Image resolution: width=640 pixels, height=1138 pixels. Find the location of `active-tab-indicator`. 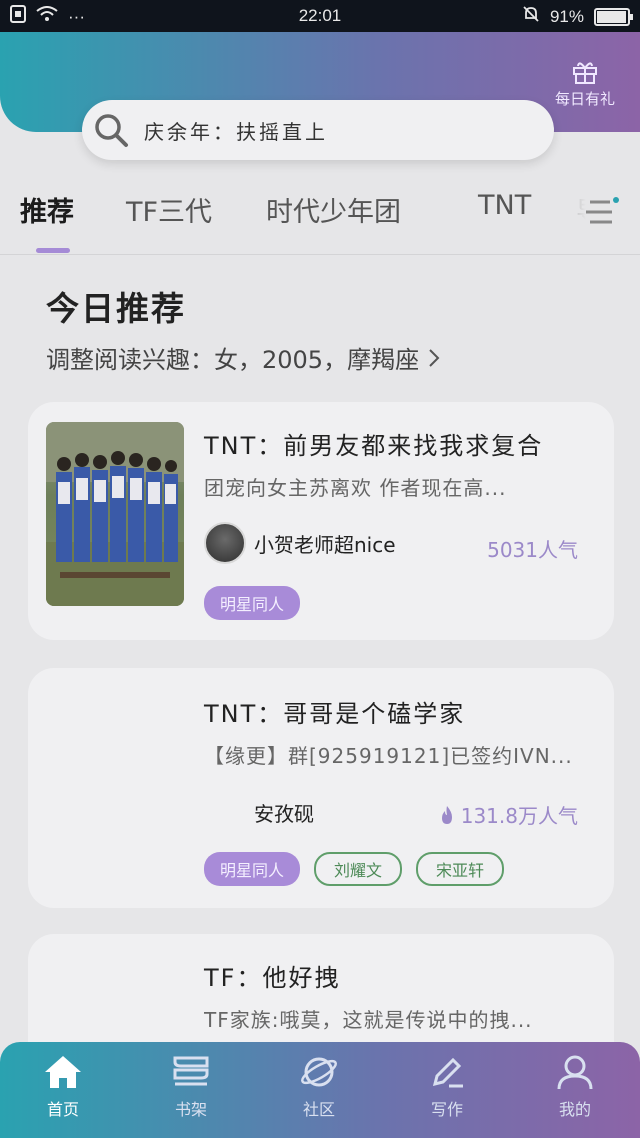

active-tab-indicator is located at coordinates (53, 250).